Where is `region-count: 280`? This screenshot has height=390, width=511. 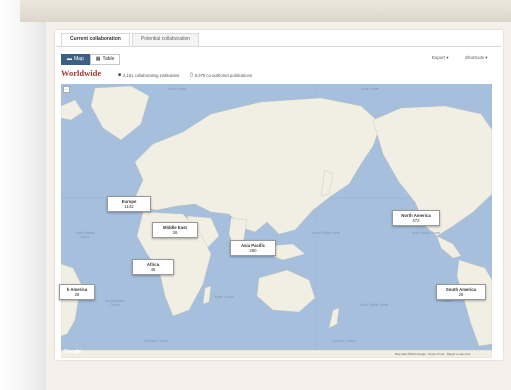 region-count: 280 is located at coordinates (253, 250).